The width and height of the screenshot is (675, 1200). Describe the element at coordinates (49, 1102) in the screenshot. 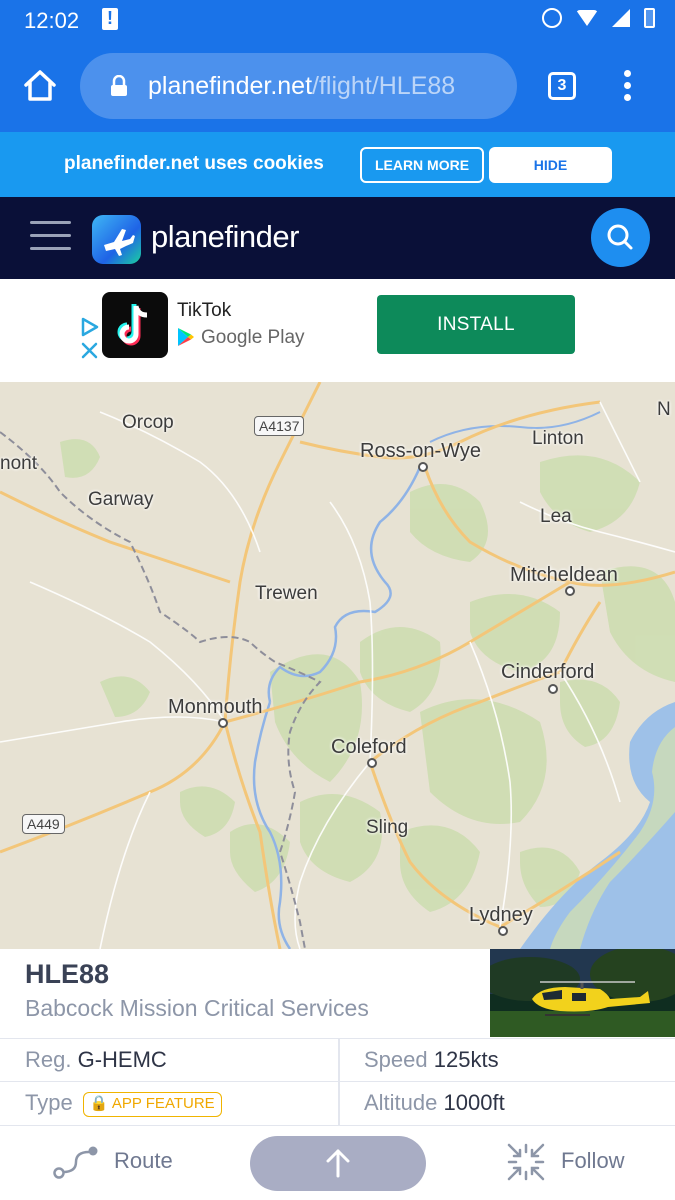

I see `type-label: Type` at that location.